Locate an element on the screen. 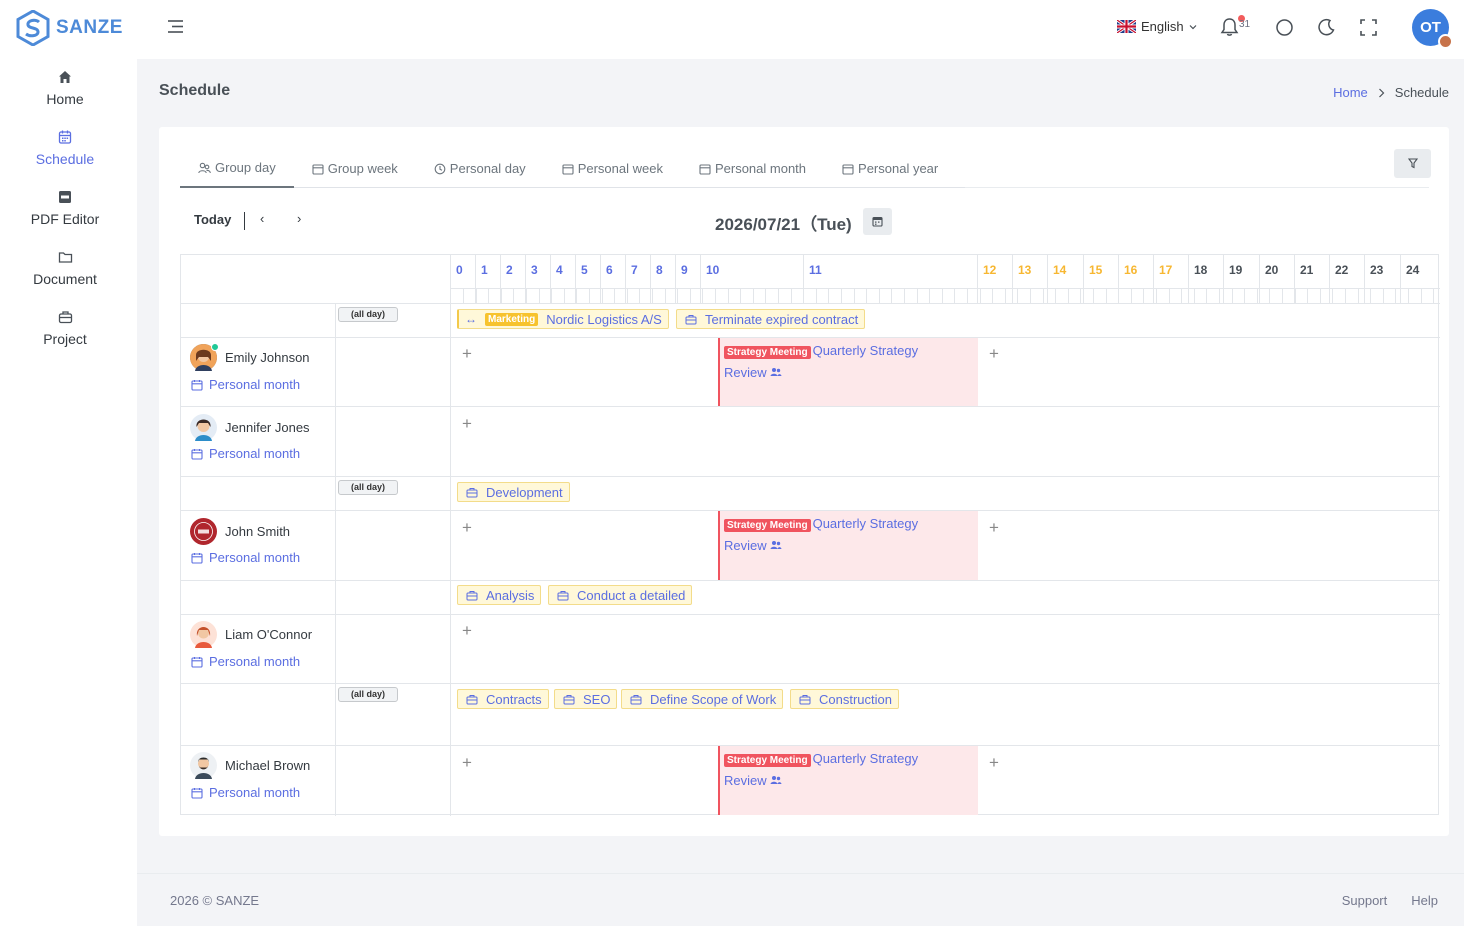 This screenshot has height=926, width=1464. bell-icon is located at coordinates (1229, 27).